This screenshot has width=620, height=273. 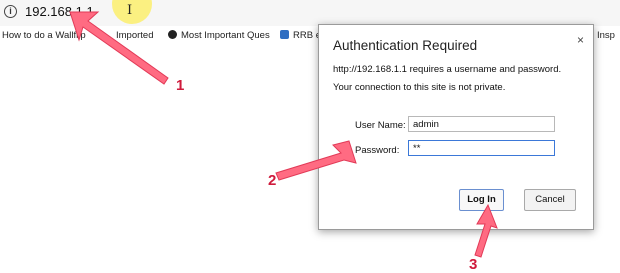 I want to click on step-2-label: 2, so click(x=272, y=180).